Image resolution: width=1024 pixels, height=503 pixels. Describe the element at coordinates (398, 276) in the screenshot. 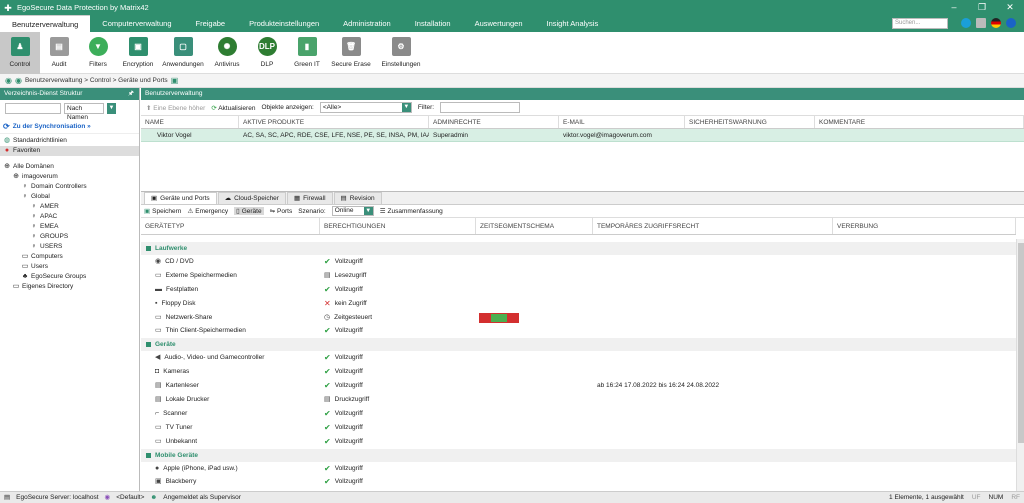

I see `permission-cell: ▤ Lesezugriff` at that location.